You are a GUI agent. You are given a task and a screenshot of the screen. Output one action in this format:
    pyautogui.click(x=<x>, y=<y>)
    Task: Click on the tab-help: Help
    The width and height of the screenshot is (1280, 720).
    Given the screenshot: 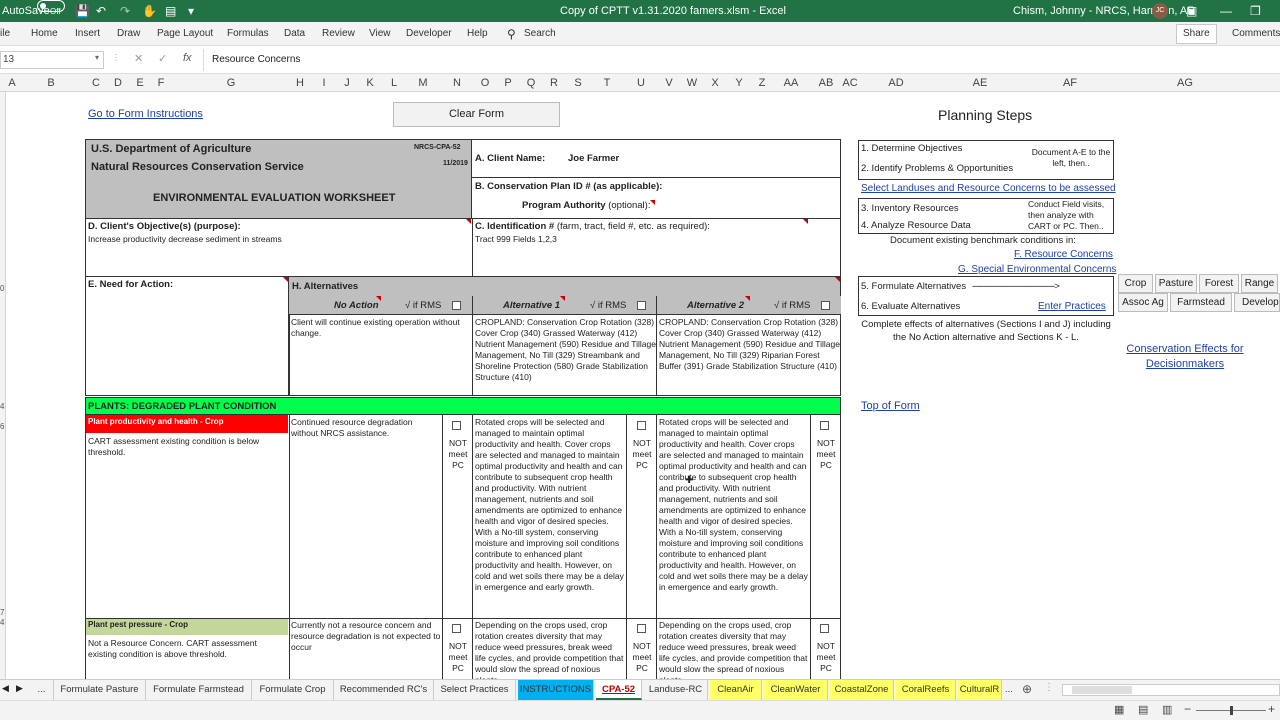 What is the action you would take?
    pyautogui.click(x=477, y=34)
    